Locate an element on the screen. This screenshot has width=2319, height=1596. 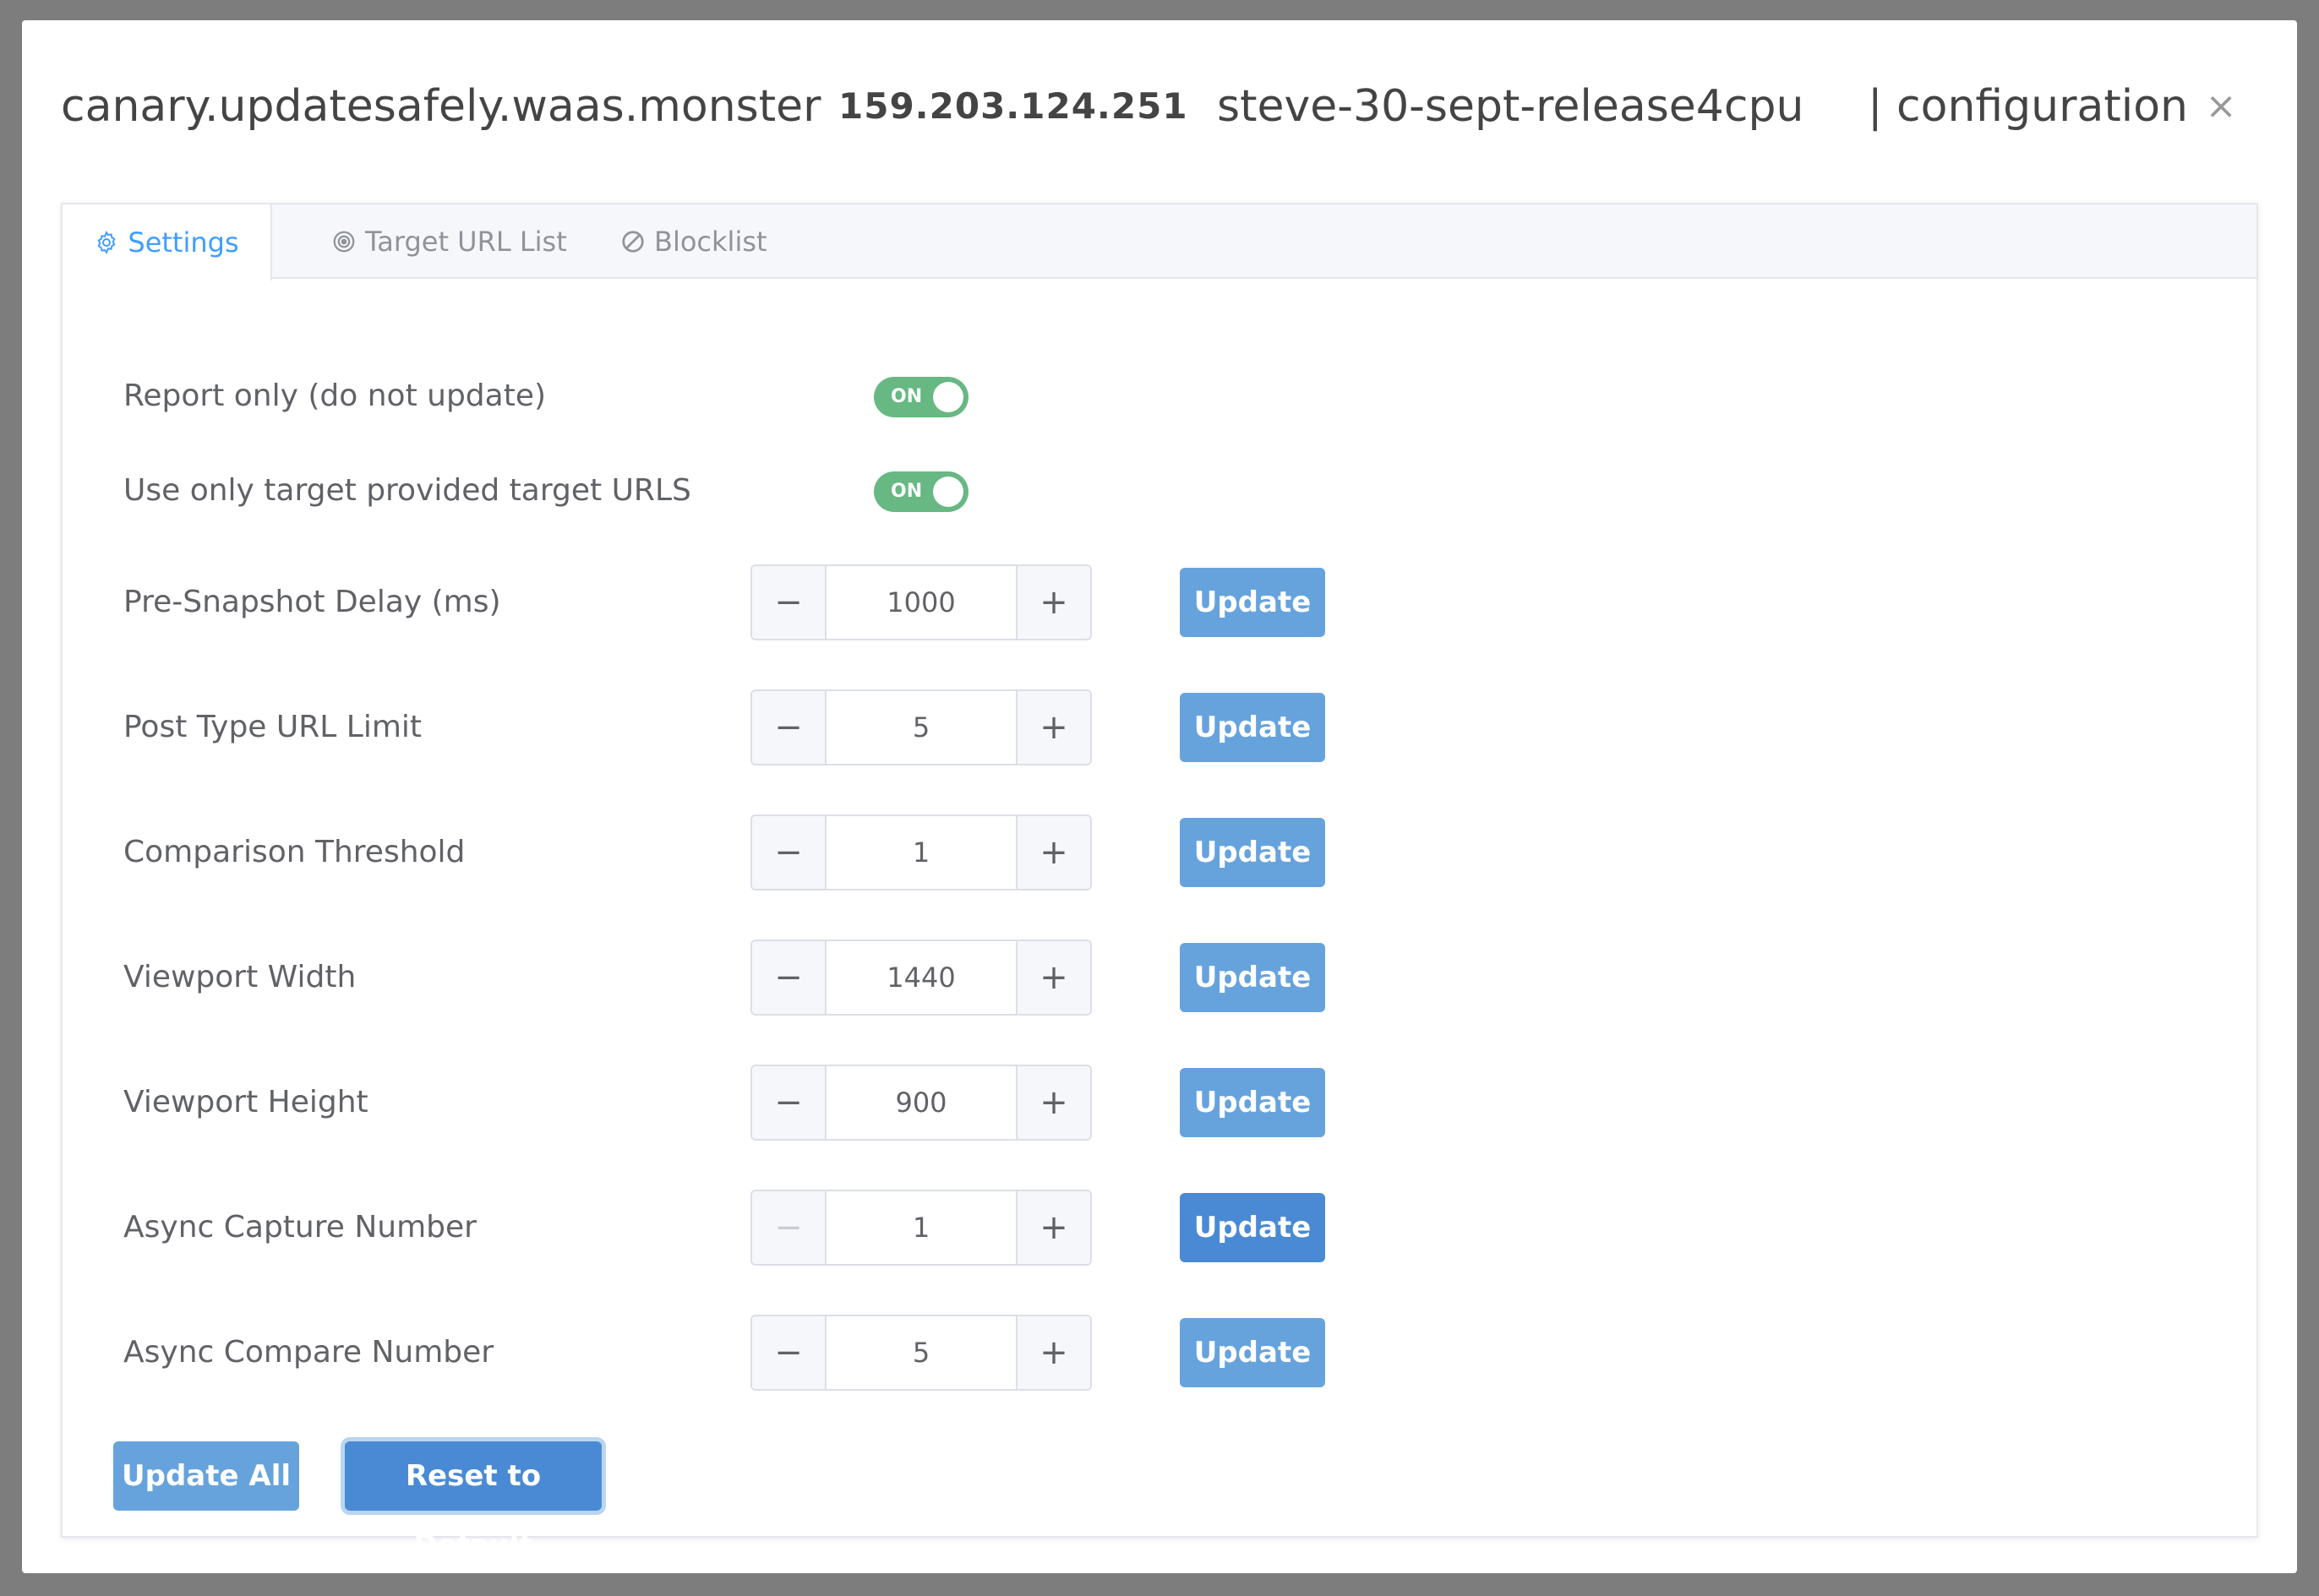
tab-settings: Settings is located at coordinates (167, 242).